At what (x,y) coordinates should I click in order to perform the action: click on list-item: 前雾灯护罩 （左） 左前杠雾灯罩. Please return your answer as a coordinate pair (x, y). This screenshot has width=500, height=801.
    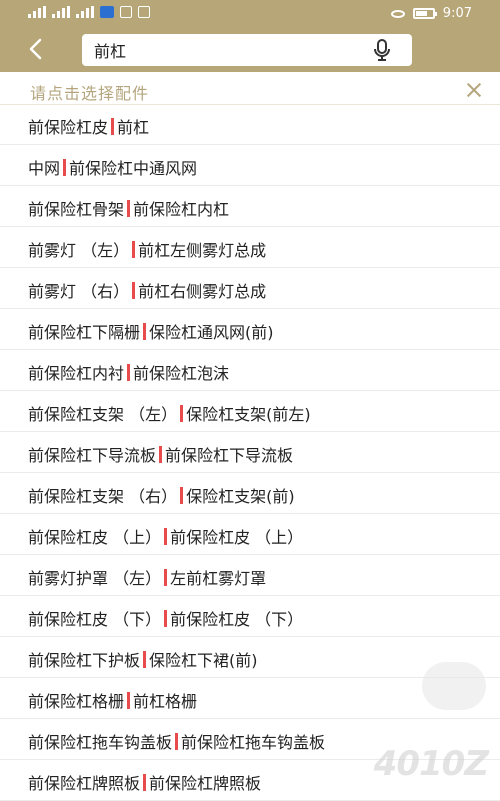
    Looking at the image, I should click on (250, 575).